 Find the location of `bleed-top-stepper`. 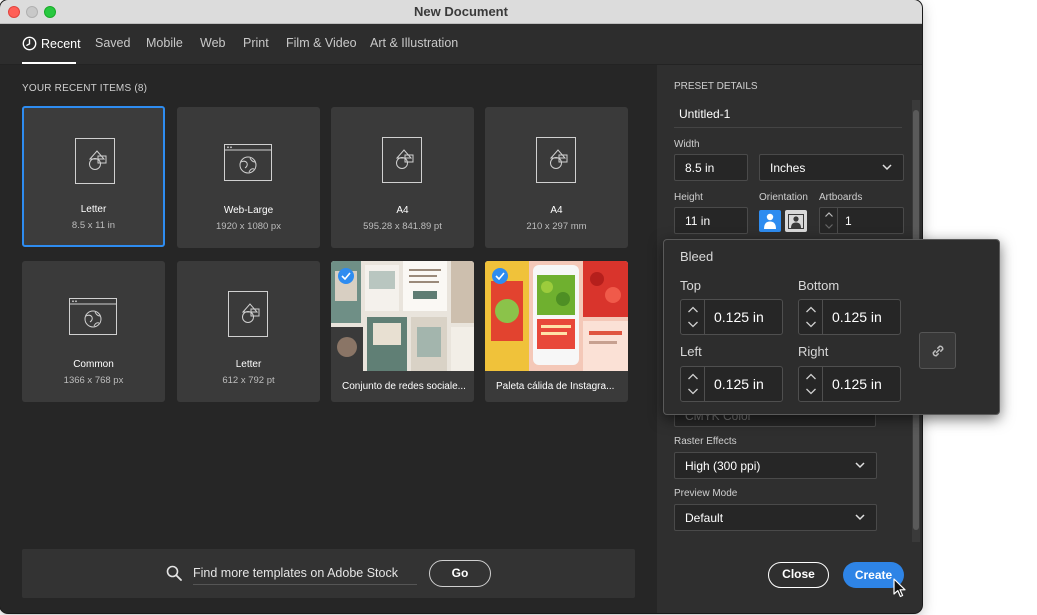

bleed-top-stepper is located at coordinates (693, 317).